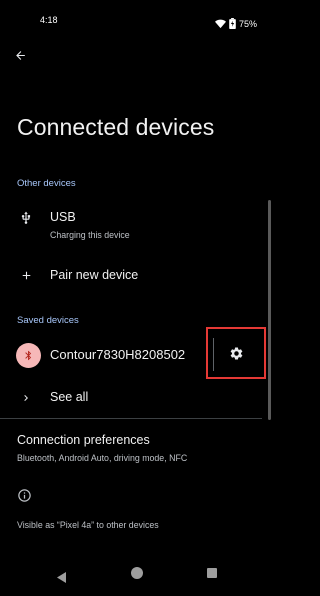 The width and height of the screenshot is (320, 596). What do you see at coordinates (63, 217) in the screenshot?
I see `usb-title: USB` at bounding box center [63, 217].